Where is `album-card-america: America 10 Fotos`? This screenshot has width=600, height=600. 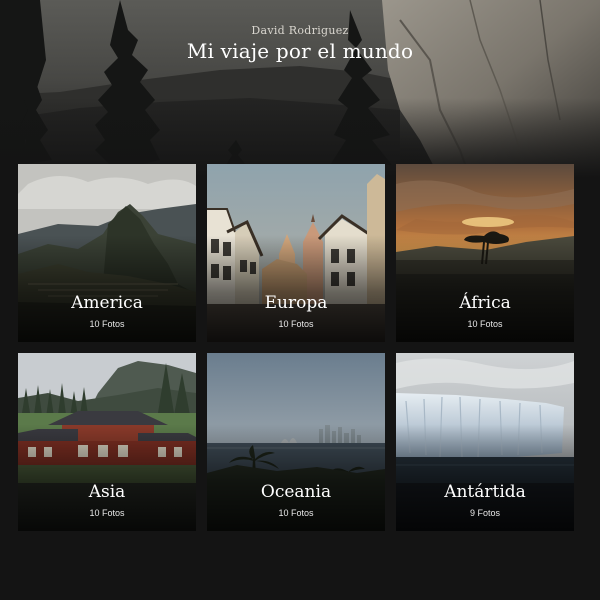 album-card-america: America 10 Fotos is located at coordinates (107, 253).